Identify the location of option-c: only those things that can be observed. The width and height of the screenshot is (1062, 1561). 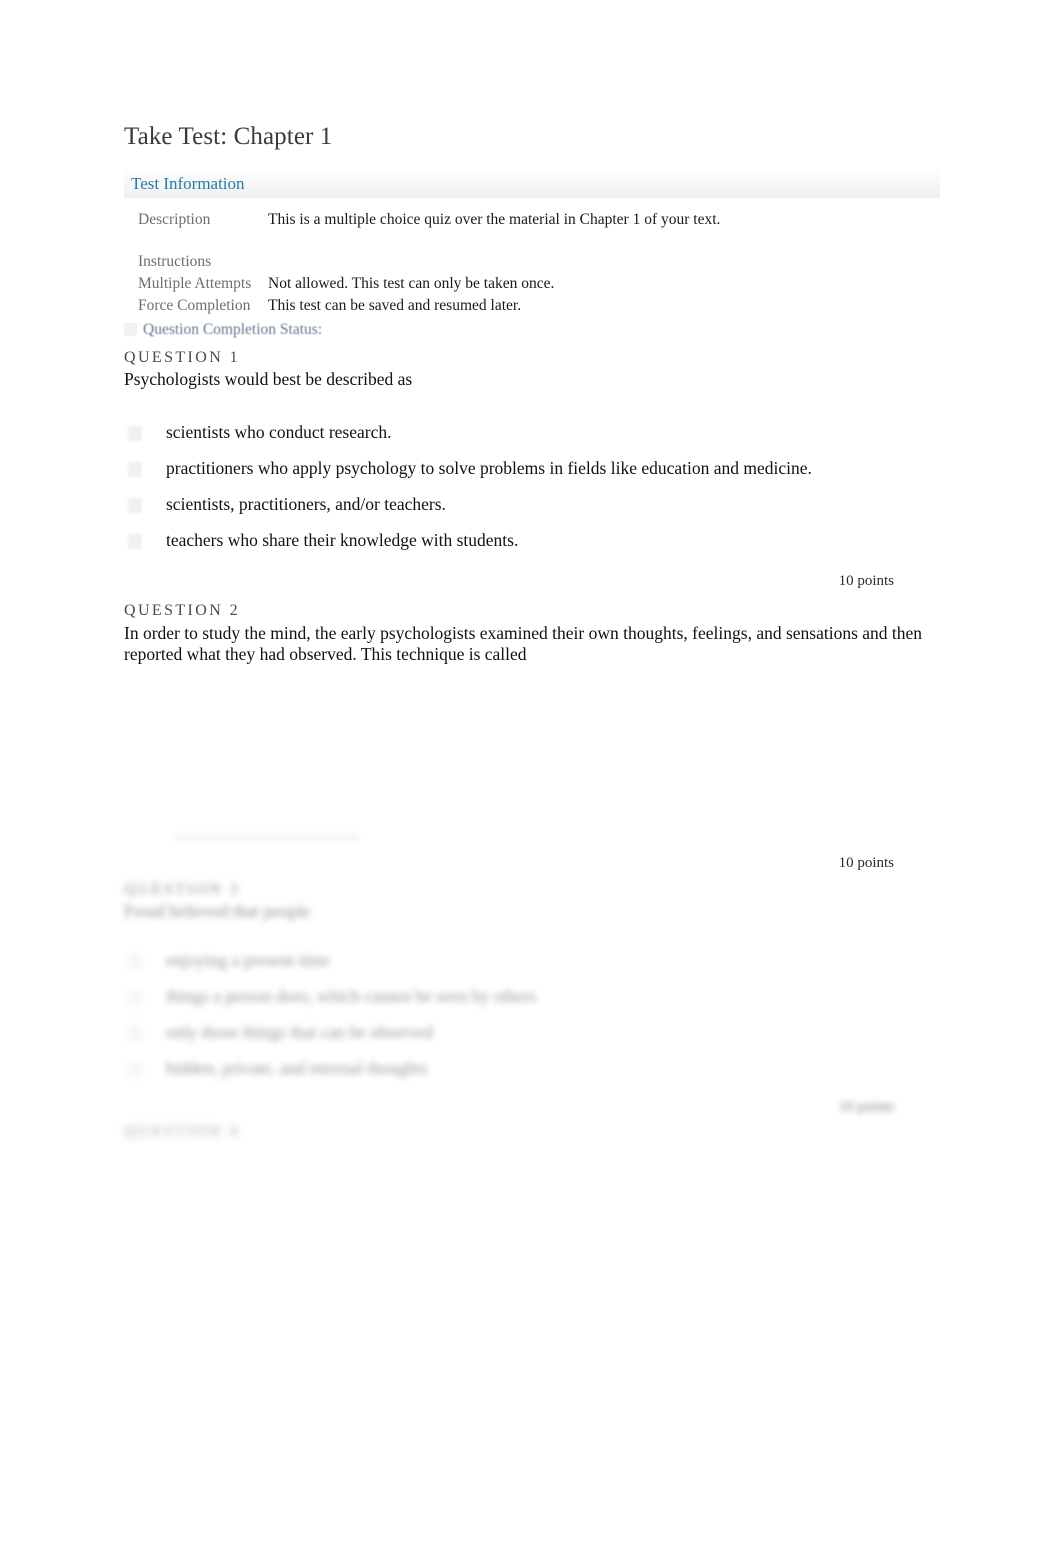
(532, 1032).